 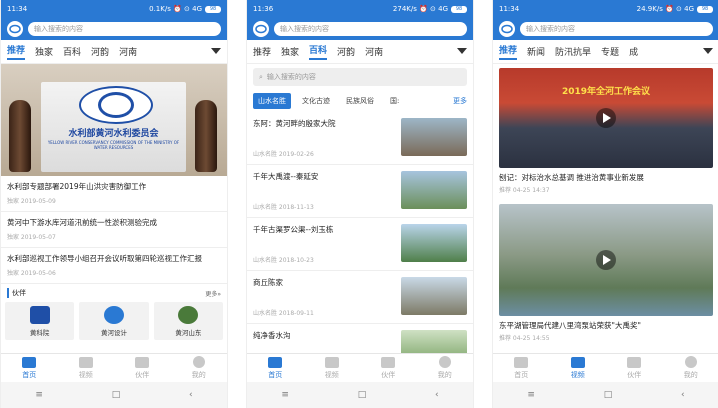 What do you see at coordinates (573, 51) in the screenshot?
I see `tab-flood-control: 防汛抗旱` at bounding box center [573, 51].